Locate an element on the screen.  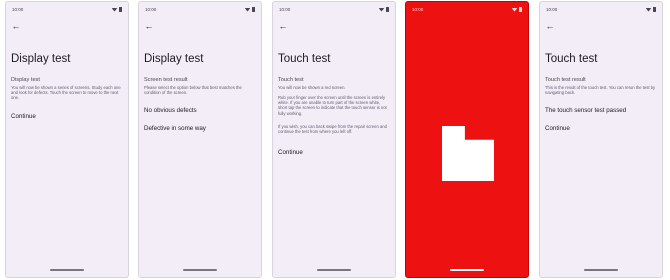
section-heading: Display test is located at coordinates (25, 80).